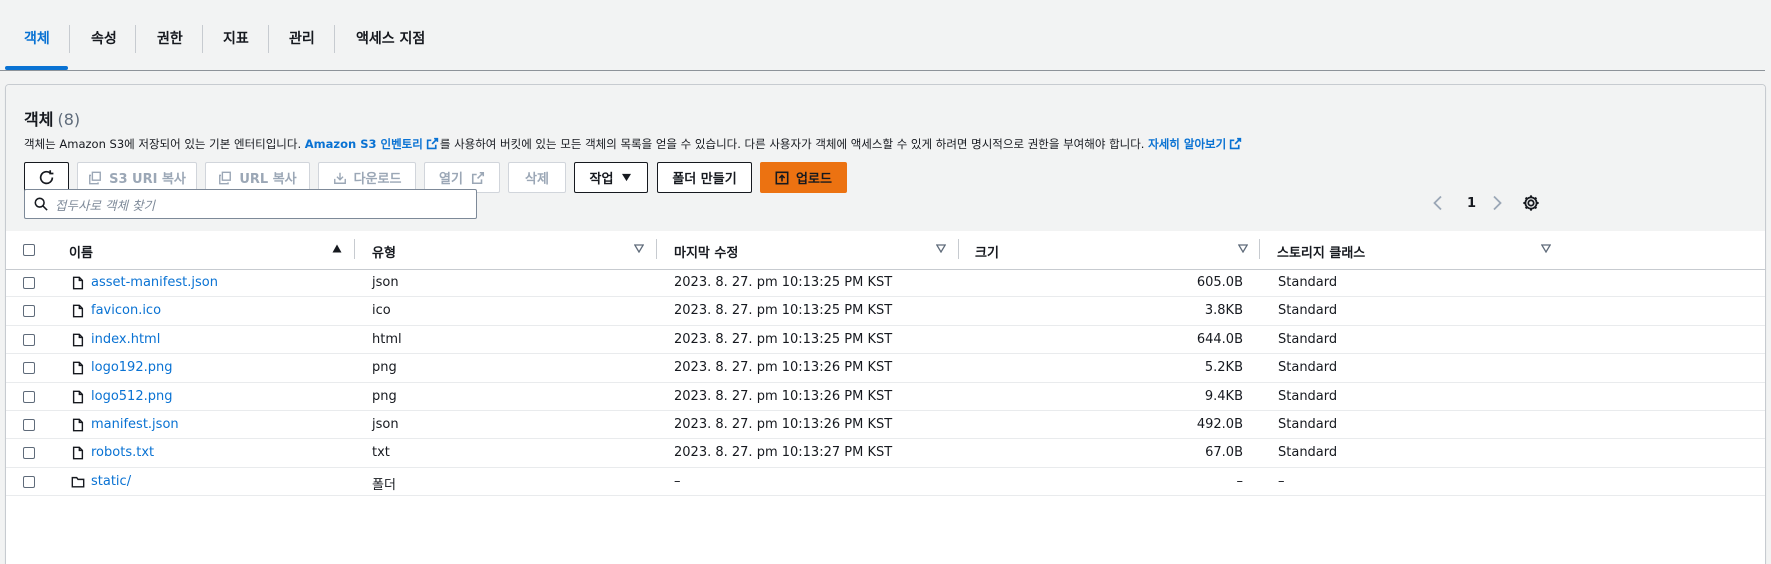 This screenshot has width=1771, height=564. I want to click on object-name-link: robots.txt, so click(122, 452).